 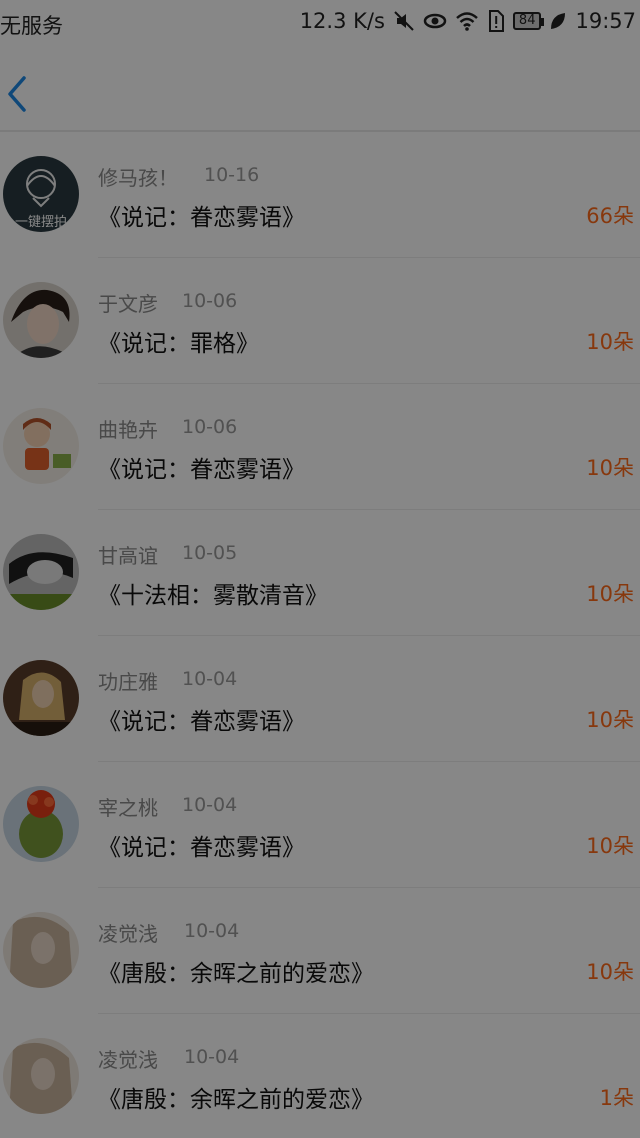 I want to click on list-item: 一键摆拍 修马孩！ 10-16 《说记：眷恋雾语》 66朵, so click(x=321, y=195).